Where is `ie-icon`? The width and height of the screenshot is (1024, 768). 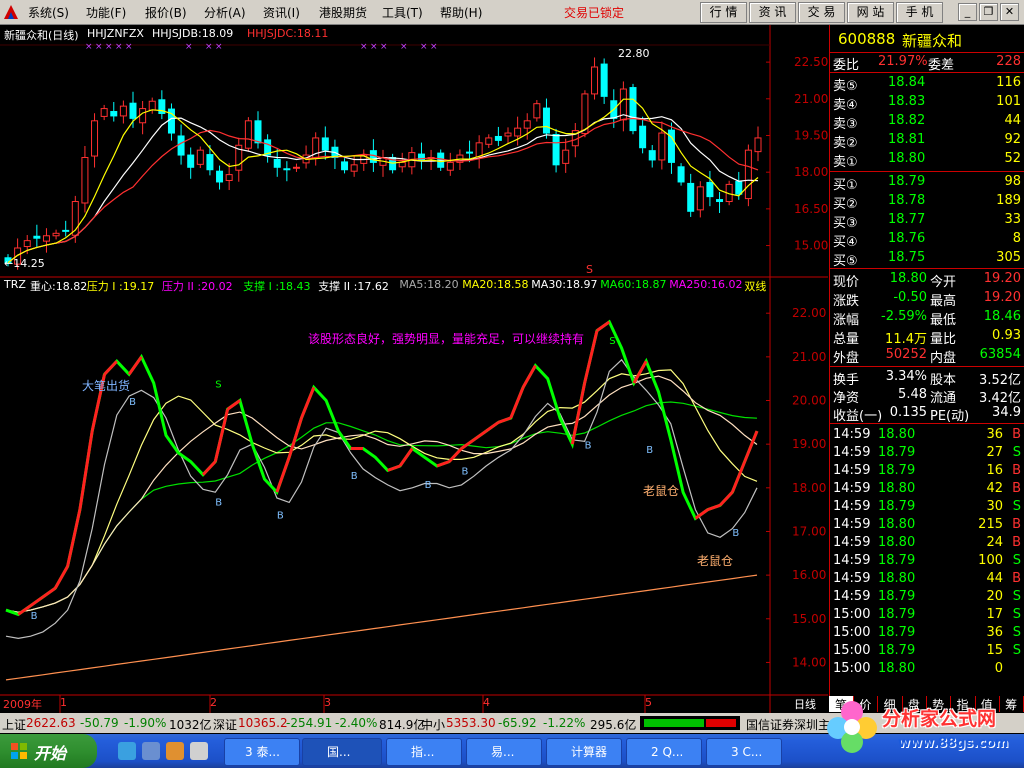 ie-icon is located at coordinates (127, 751).